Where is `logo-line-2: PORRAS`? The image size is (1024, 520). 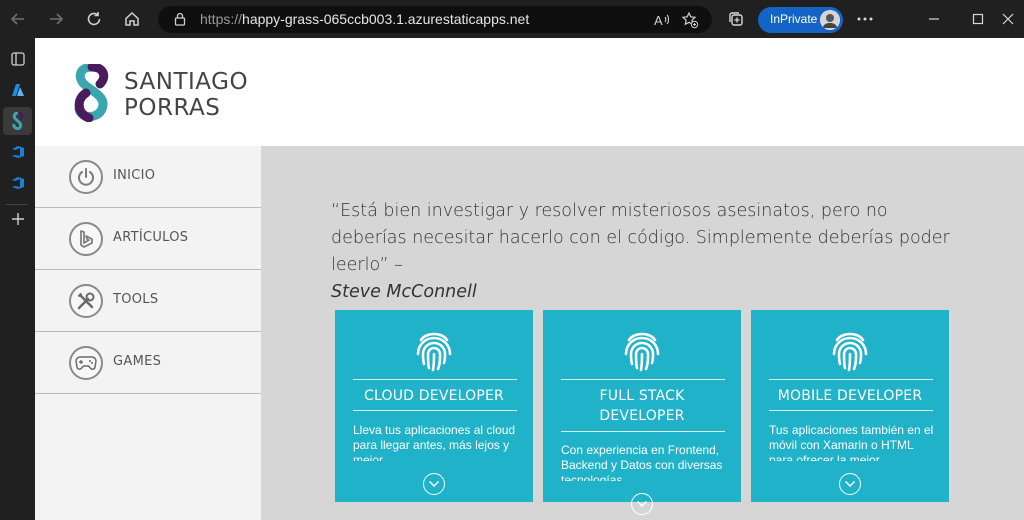 logo-line-2: PORRAS is located at coordinates (172, 108).